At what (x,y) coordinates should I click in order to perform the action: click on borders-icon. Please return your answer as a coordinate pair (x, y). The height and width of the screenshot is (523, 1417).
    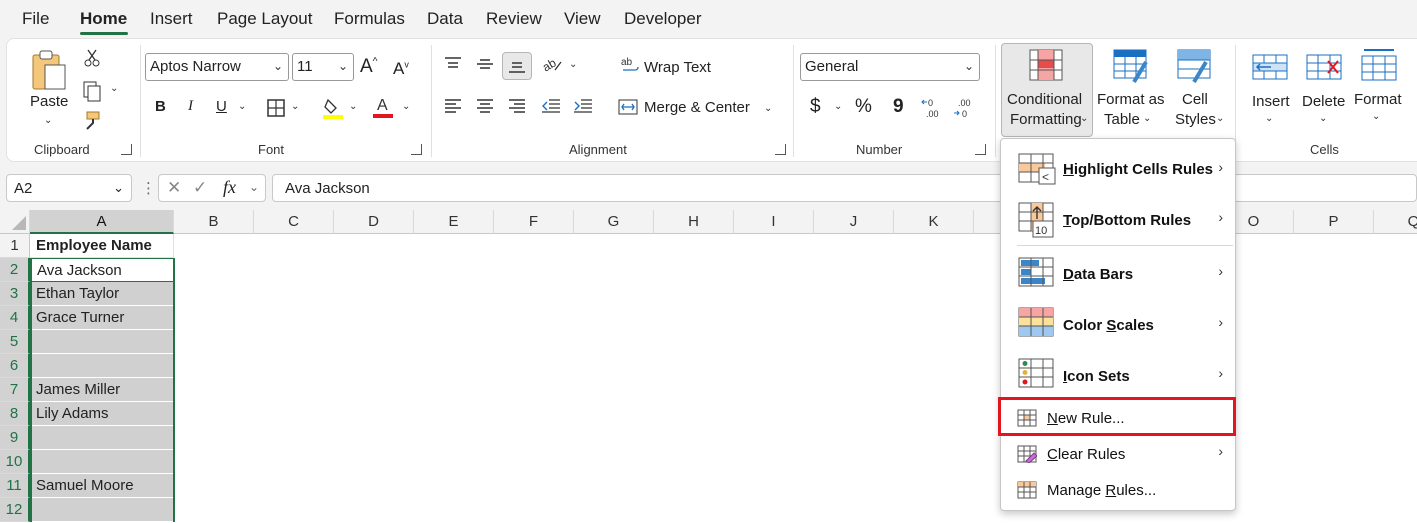
    Looking at the image, I should click on (276, 108).